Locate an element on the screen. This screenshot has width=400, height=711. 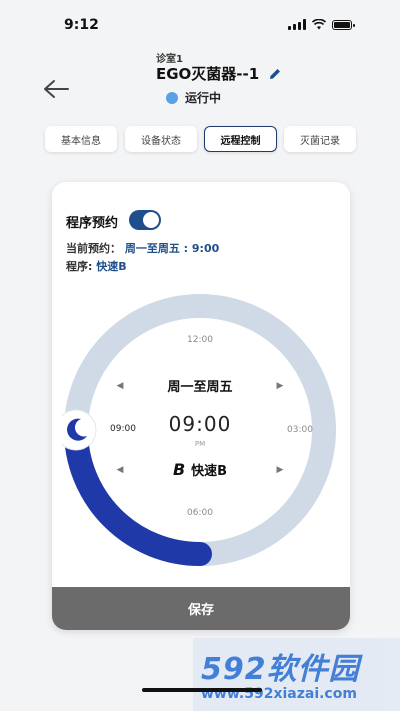
current-schedule-line: 当前预约： 周一至周五 : 9:00 is located at coordinates (142, 248).